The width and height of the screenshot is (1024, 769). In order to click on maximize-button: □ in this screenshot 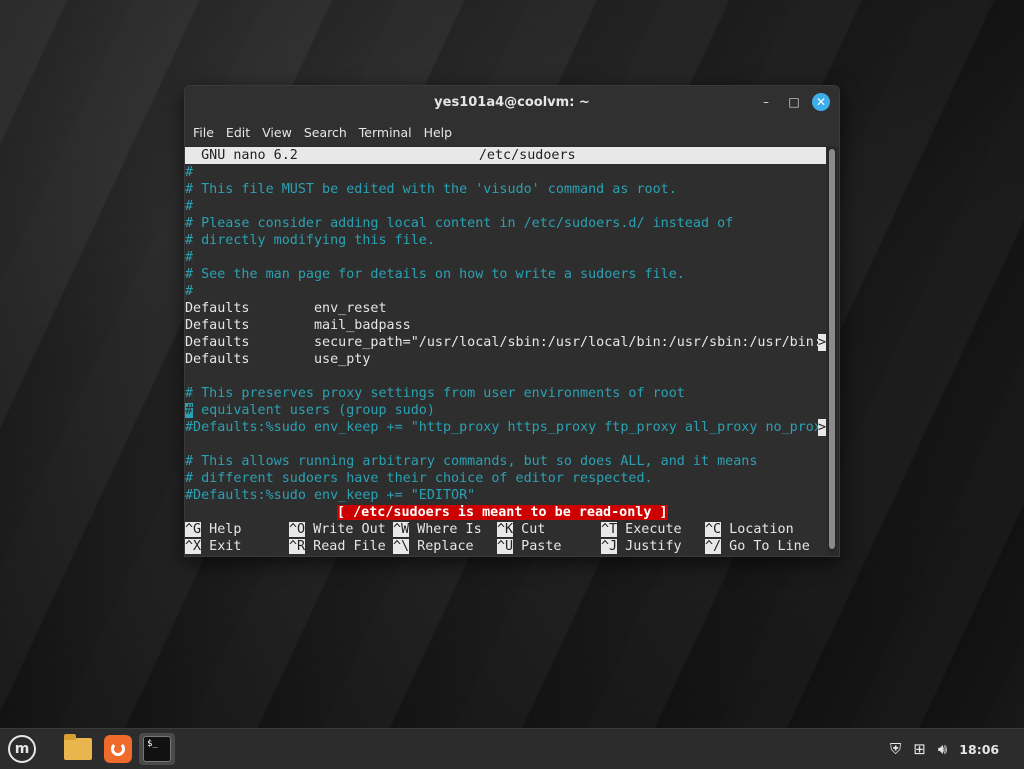, I will do `click(794, 102)`.